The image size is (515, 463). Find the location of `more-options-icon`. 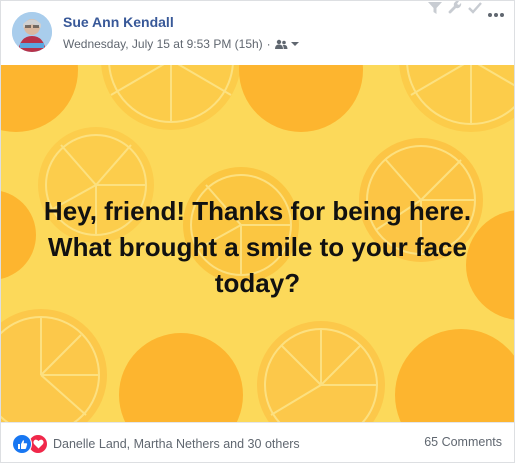

more-options-icon is located at coordinates (496, 15).